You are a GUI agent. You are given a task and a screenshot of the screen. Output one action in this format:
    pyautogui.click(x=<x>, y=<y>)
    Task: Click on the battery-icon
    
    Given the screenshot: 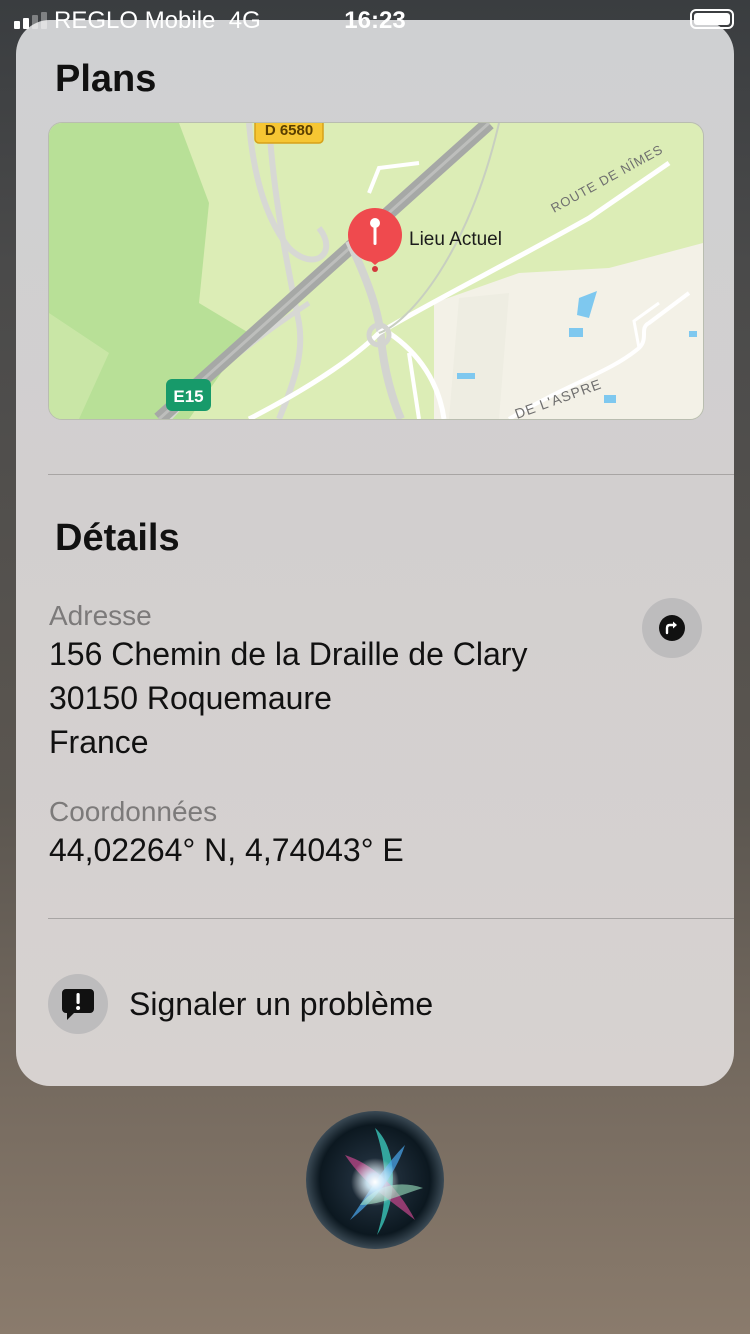 What is the action you would take?
    pyautogui.click(x=712, y=19)
    